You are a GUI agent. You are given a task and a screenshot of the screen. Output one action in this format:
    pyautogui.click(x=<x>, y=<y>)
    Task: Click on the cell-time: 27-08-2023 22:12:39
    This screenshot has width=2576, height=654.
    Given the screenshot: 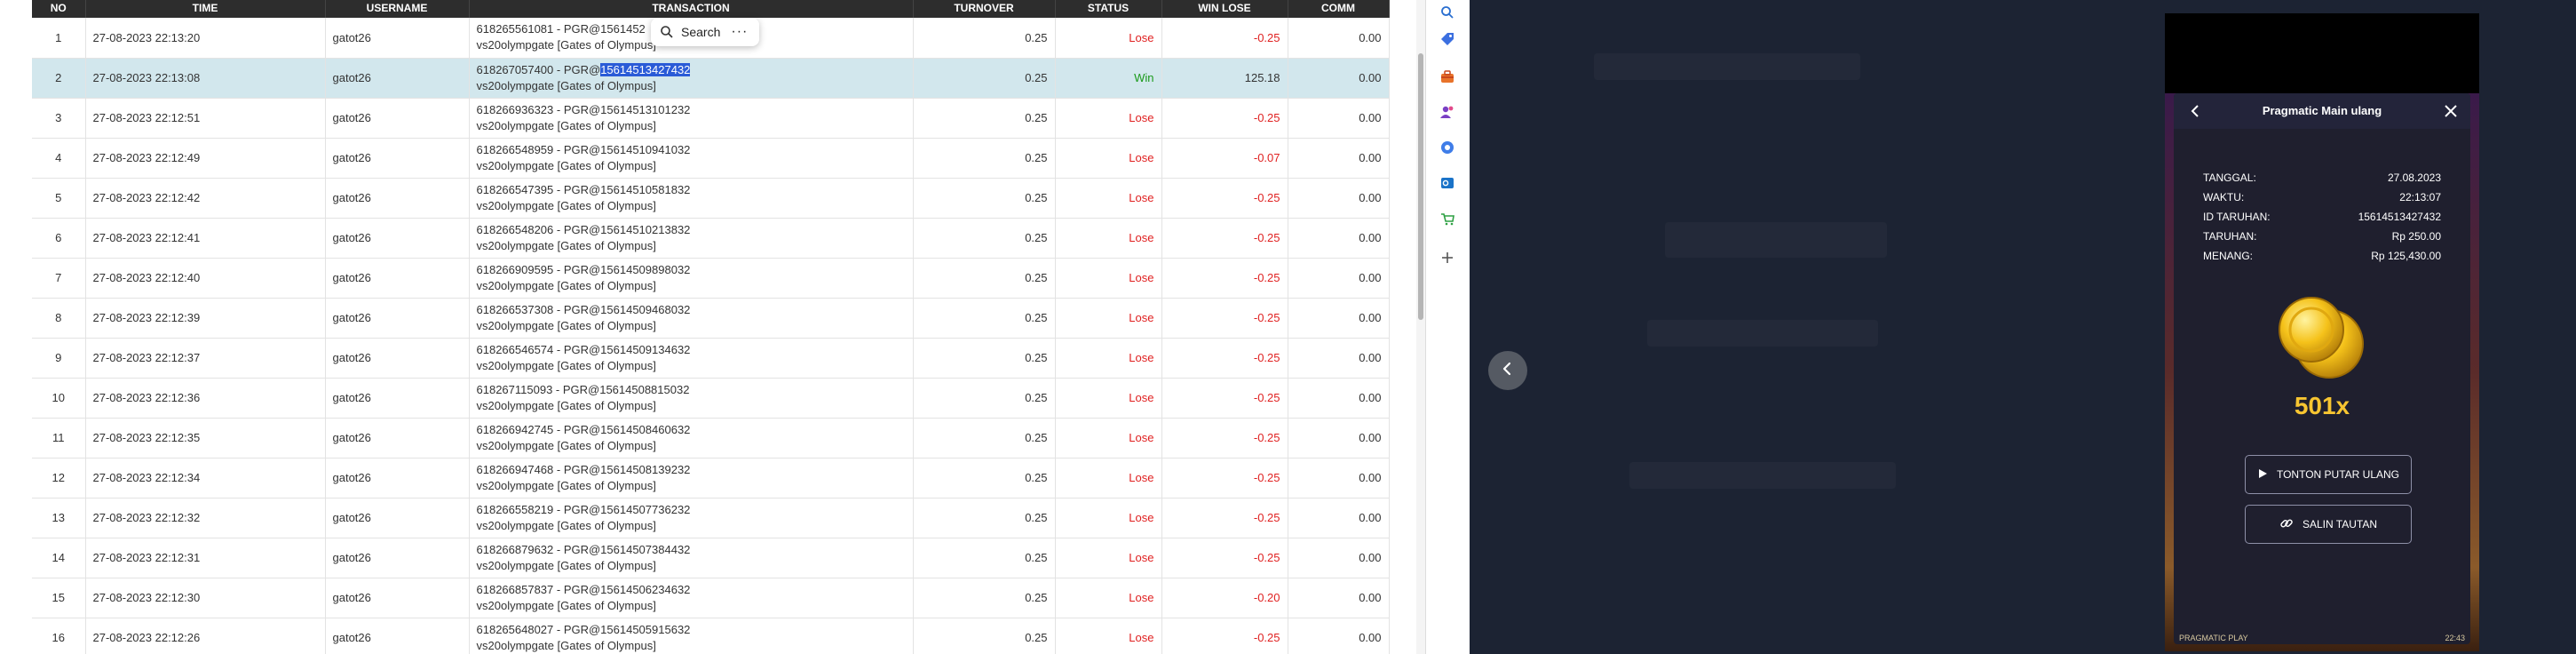 What is the action you would take?
    pyautogui.click(x=206, y=318)
    